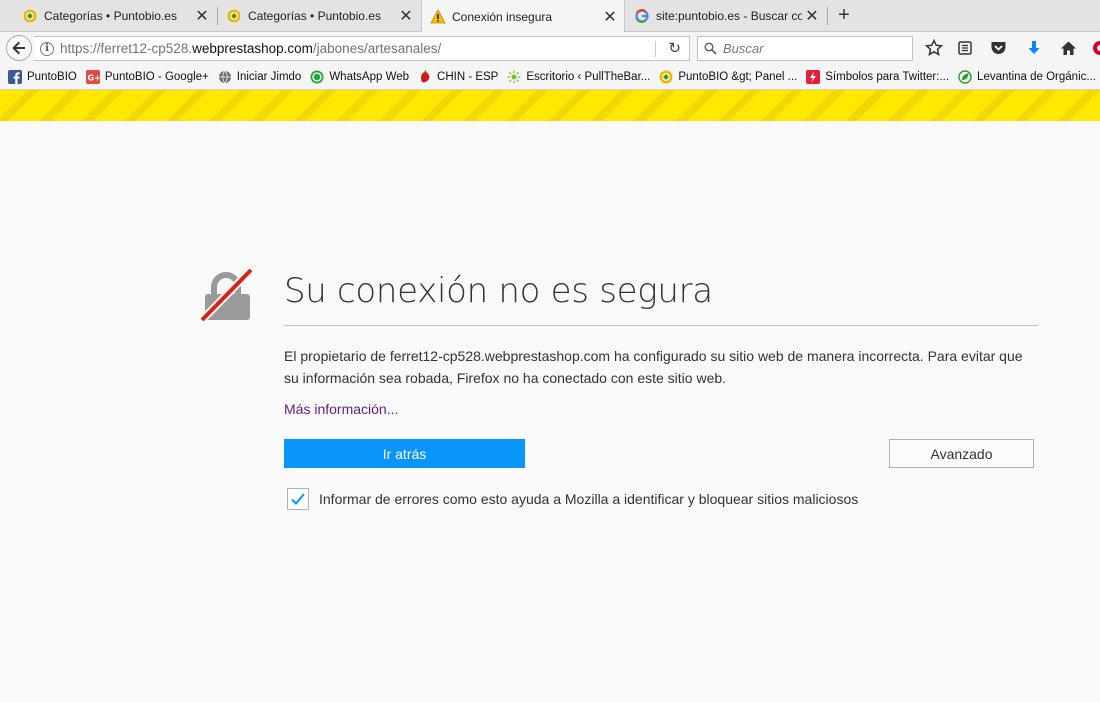  Describe the element at coordinates (729, 16) in the screenshot. I see `tab-title: site:puntobio.es - Buscar con` at that location.